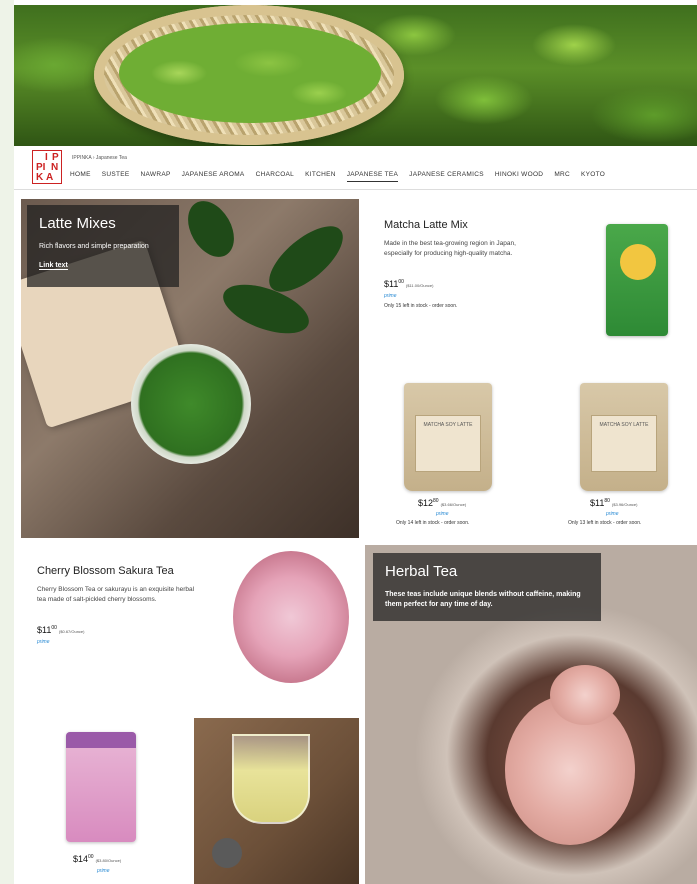 Image resolution: width=697 pixels, height=884 pixels. What do you see at coordinates (191, 404) in the screenshot?
I see `matcha-cup-image` at bounding box center [191, 404].